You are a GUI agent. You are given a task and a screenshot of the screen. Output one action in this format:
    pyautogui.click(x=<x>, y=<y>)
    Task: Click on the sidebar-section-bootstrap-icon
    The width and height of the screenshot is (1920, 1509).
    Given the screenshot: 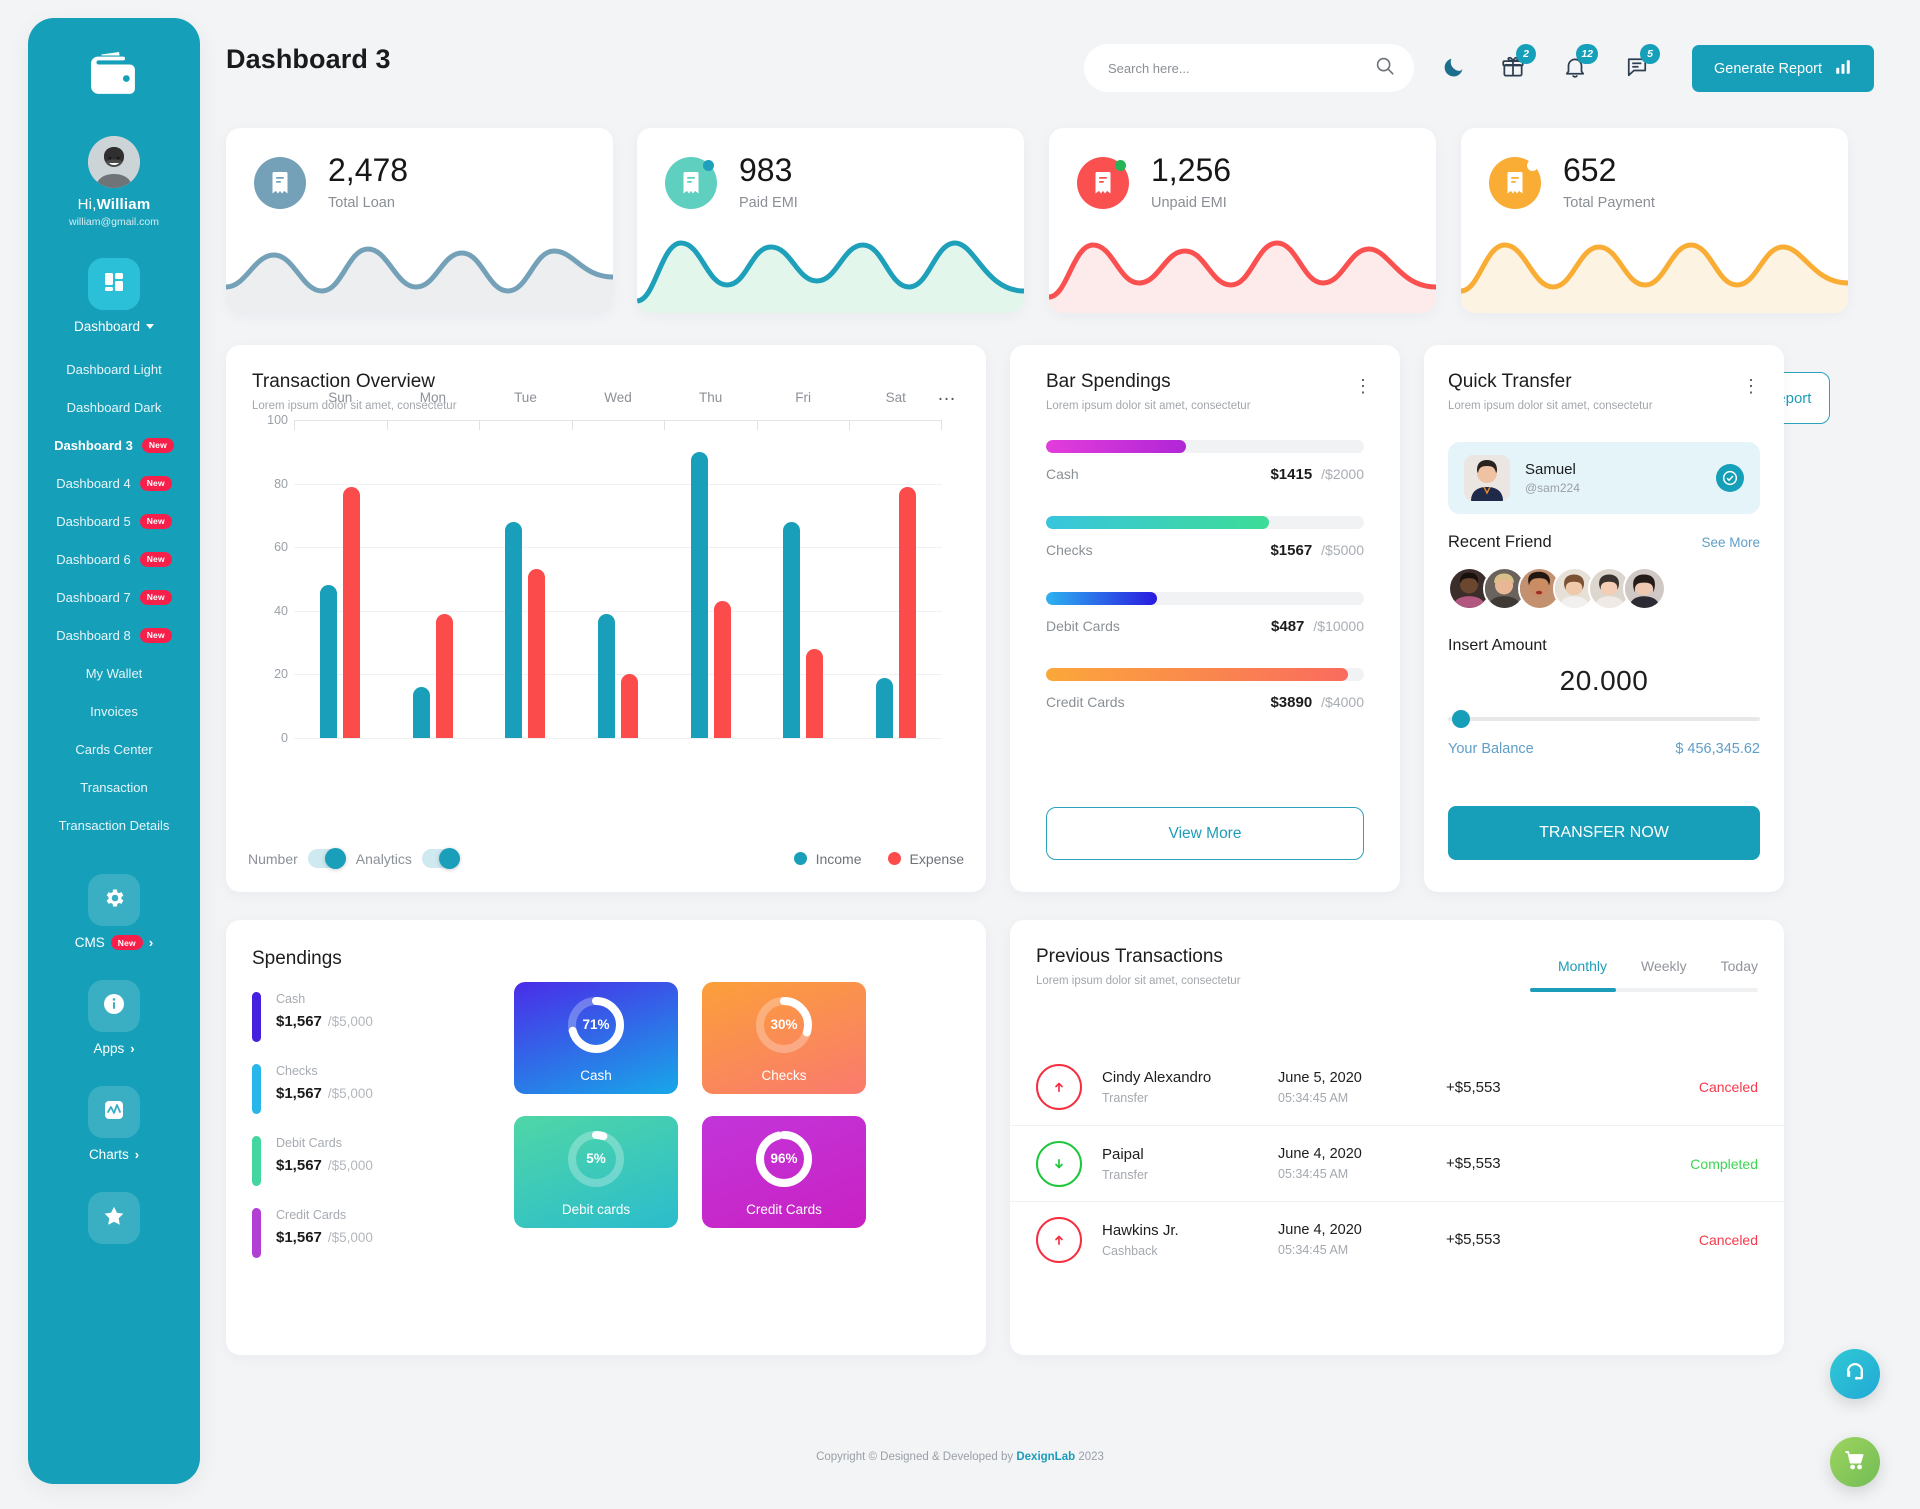 What is the action you would take?
    pyautogui.click(x=114, y=1218)
    